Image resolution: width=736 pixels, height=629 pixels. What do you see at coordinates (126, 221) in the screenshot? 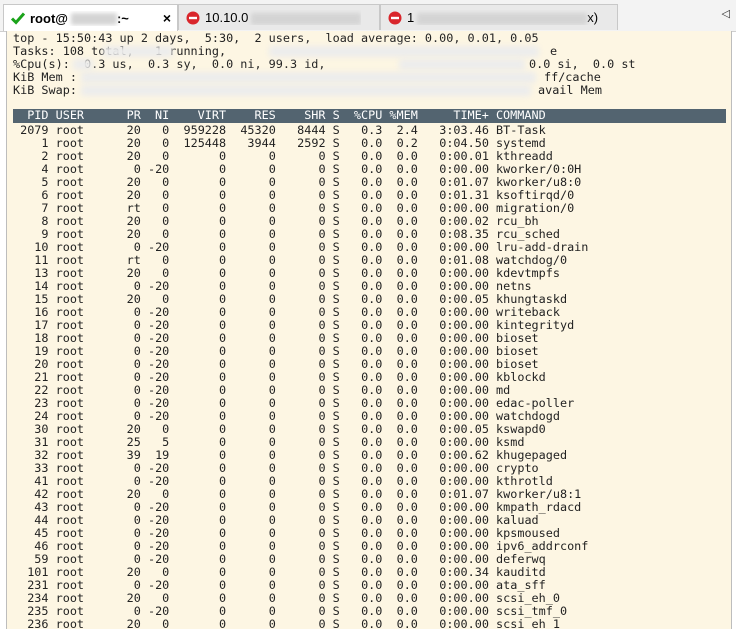
I see `process-pr: 20` at bounding box center [126, 221].